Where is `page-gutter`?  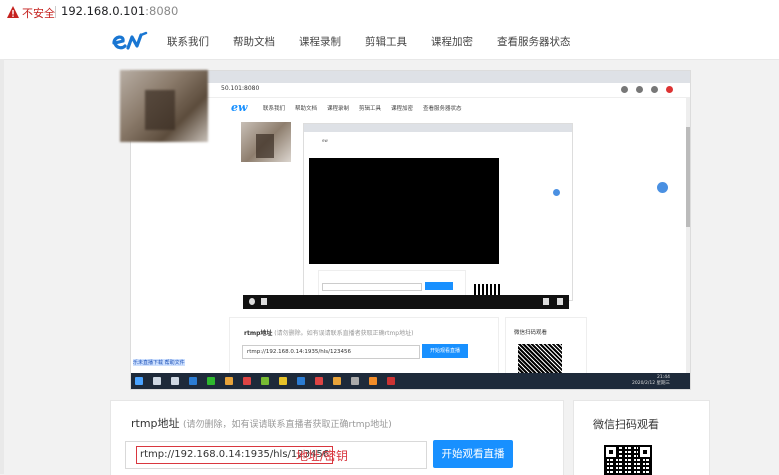 page-gutter is located at coordinates (2, 266).